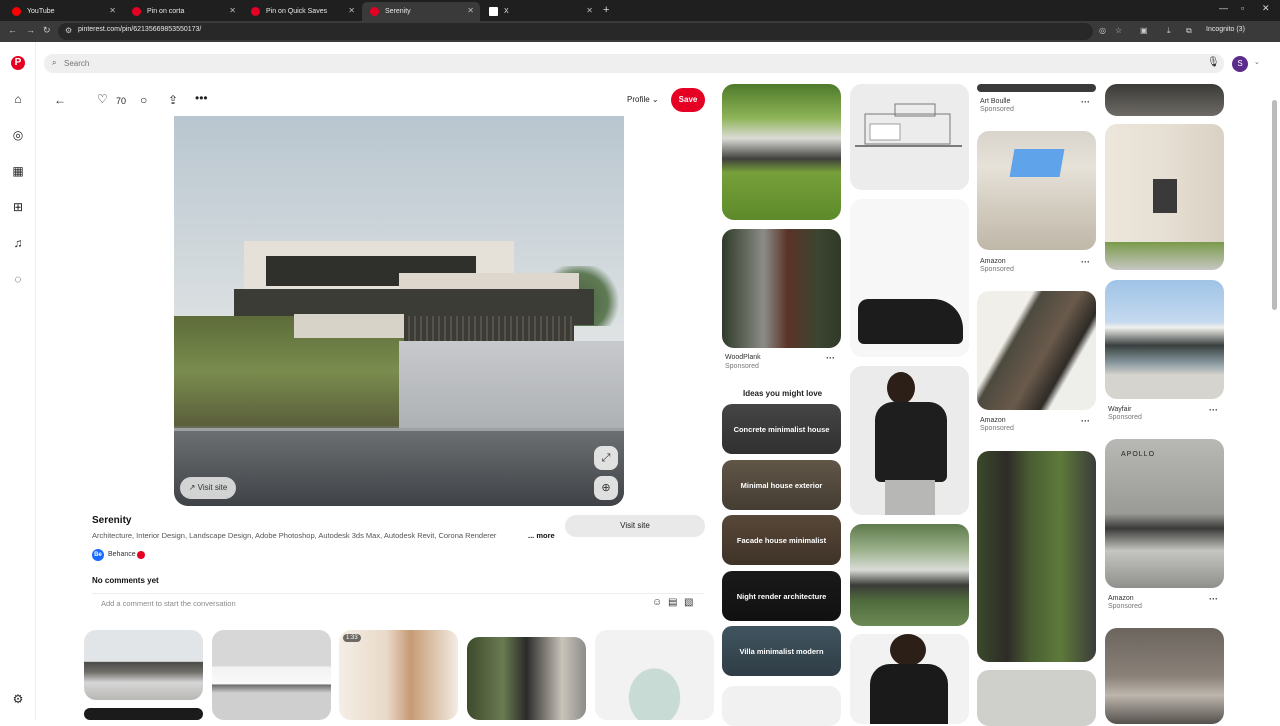 The width and height of the screenshot is (1280, 726). What do you see at coordinates (541, 535) in the screenshot?
I see `more-link: ... more` at bounding box center [541, 535].